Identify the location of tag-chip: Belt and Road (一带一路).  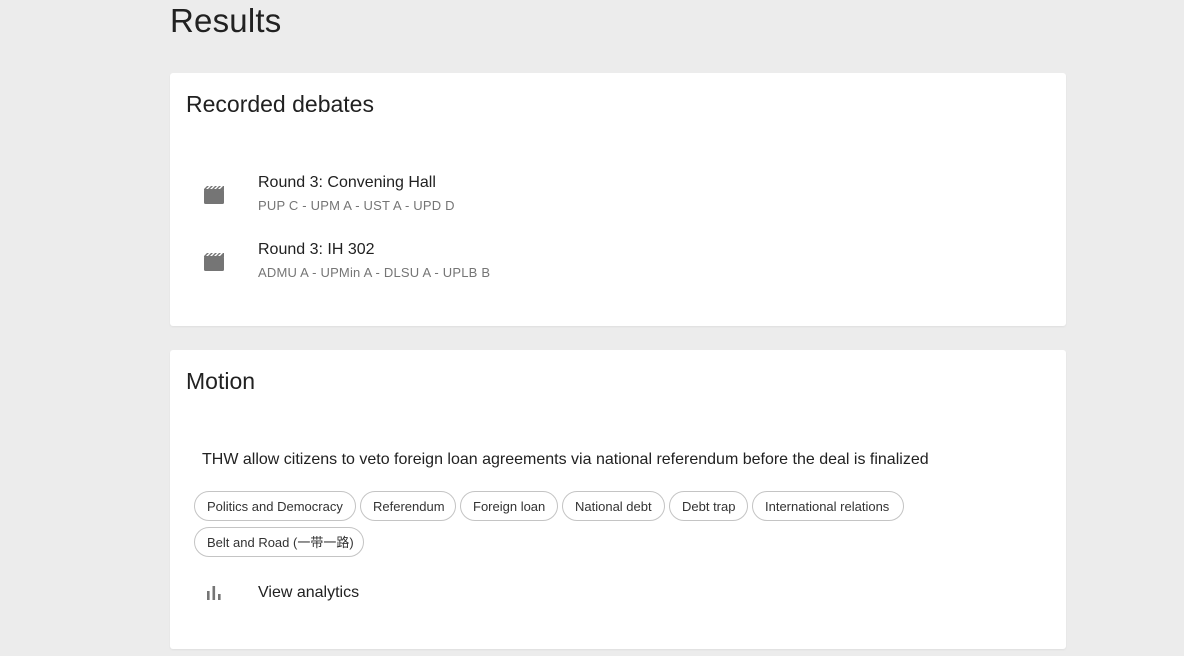
(279, 542).